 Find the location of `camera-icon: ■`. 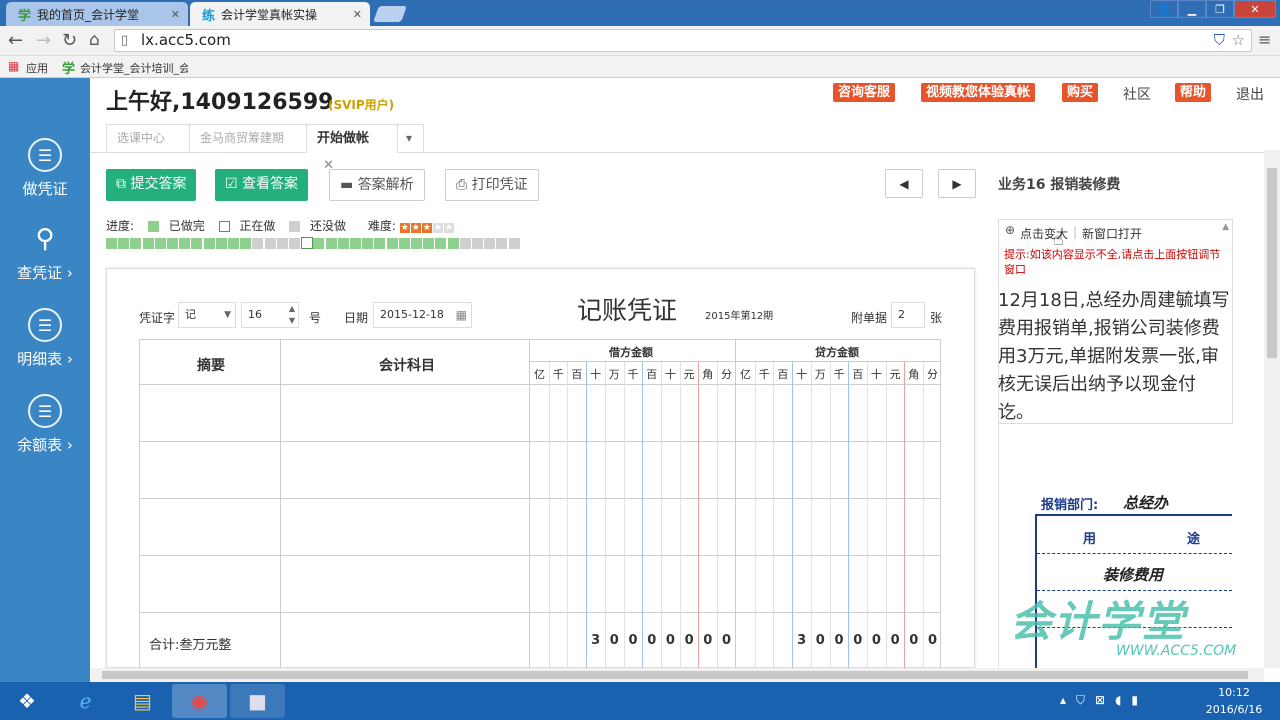

camera-icon: ■ is located at coordinates (257, 701).